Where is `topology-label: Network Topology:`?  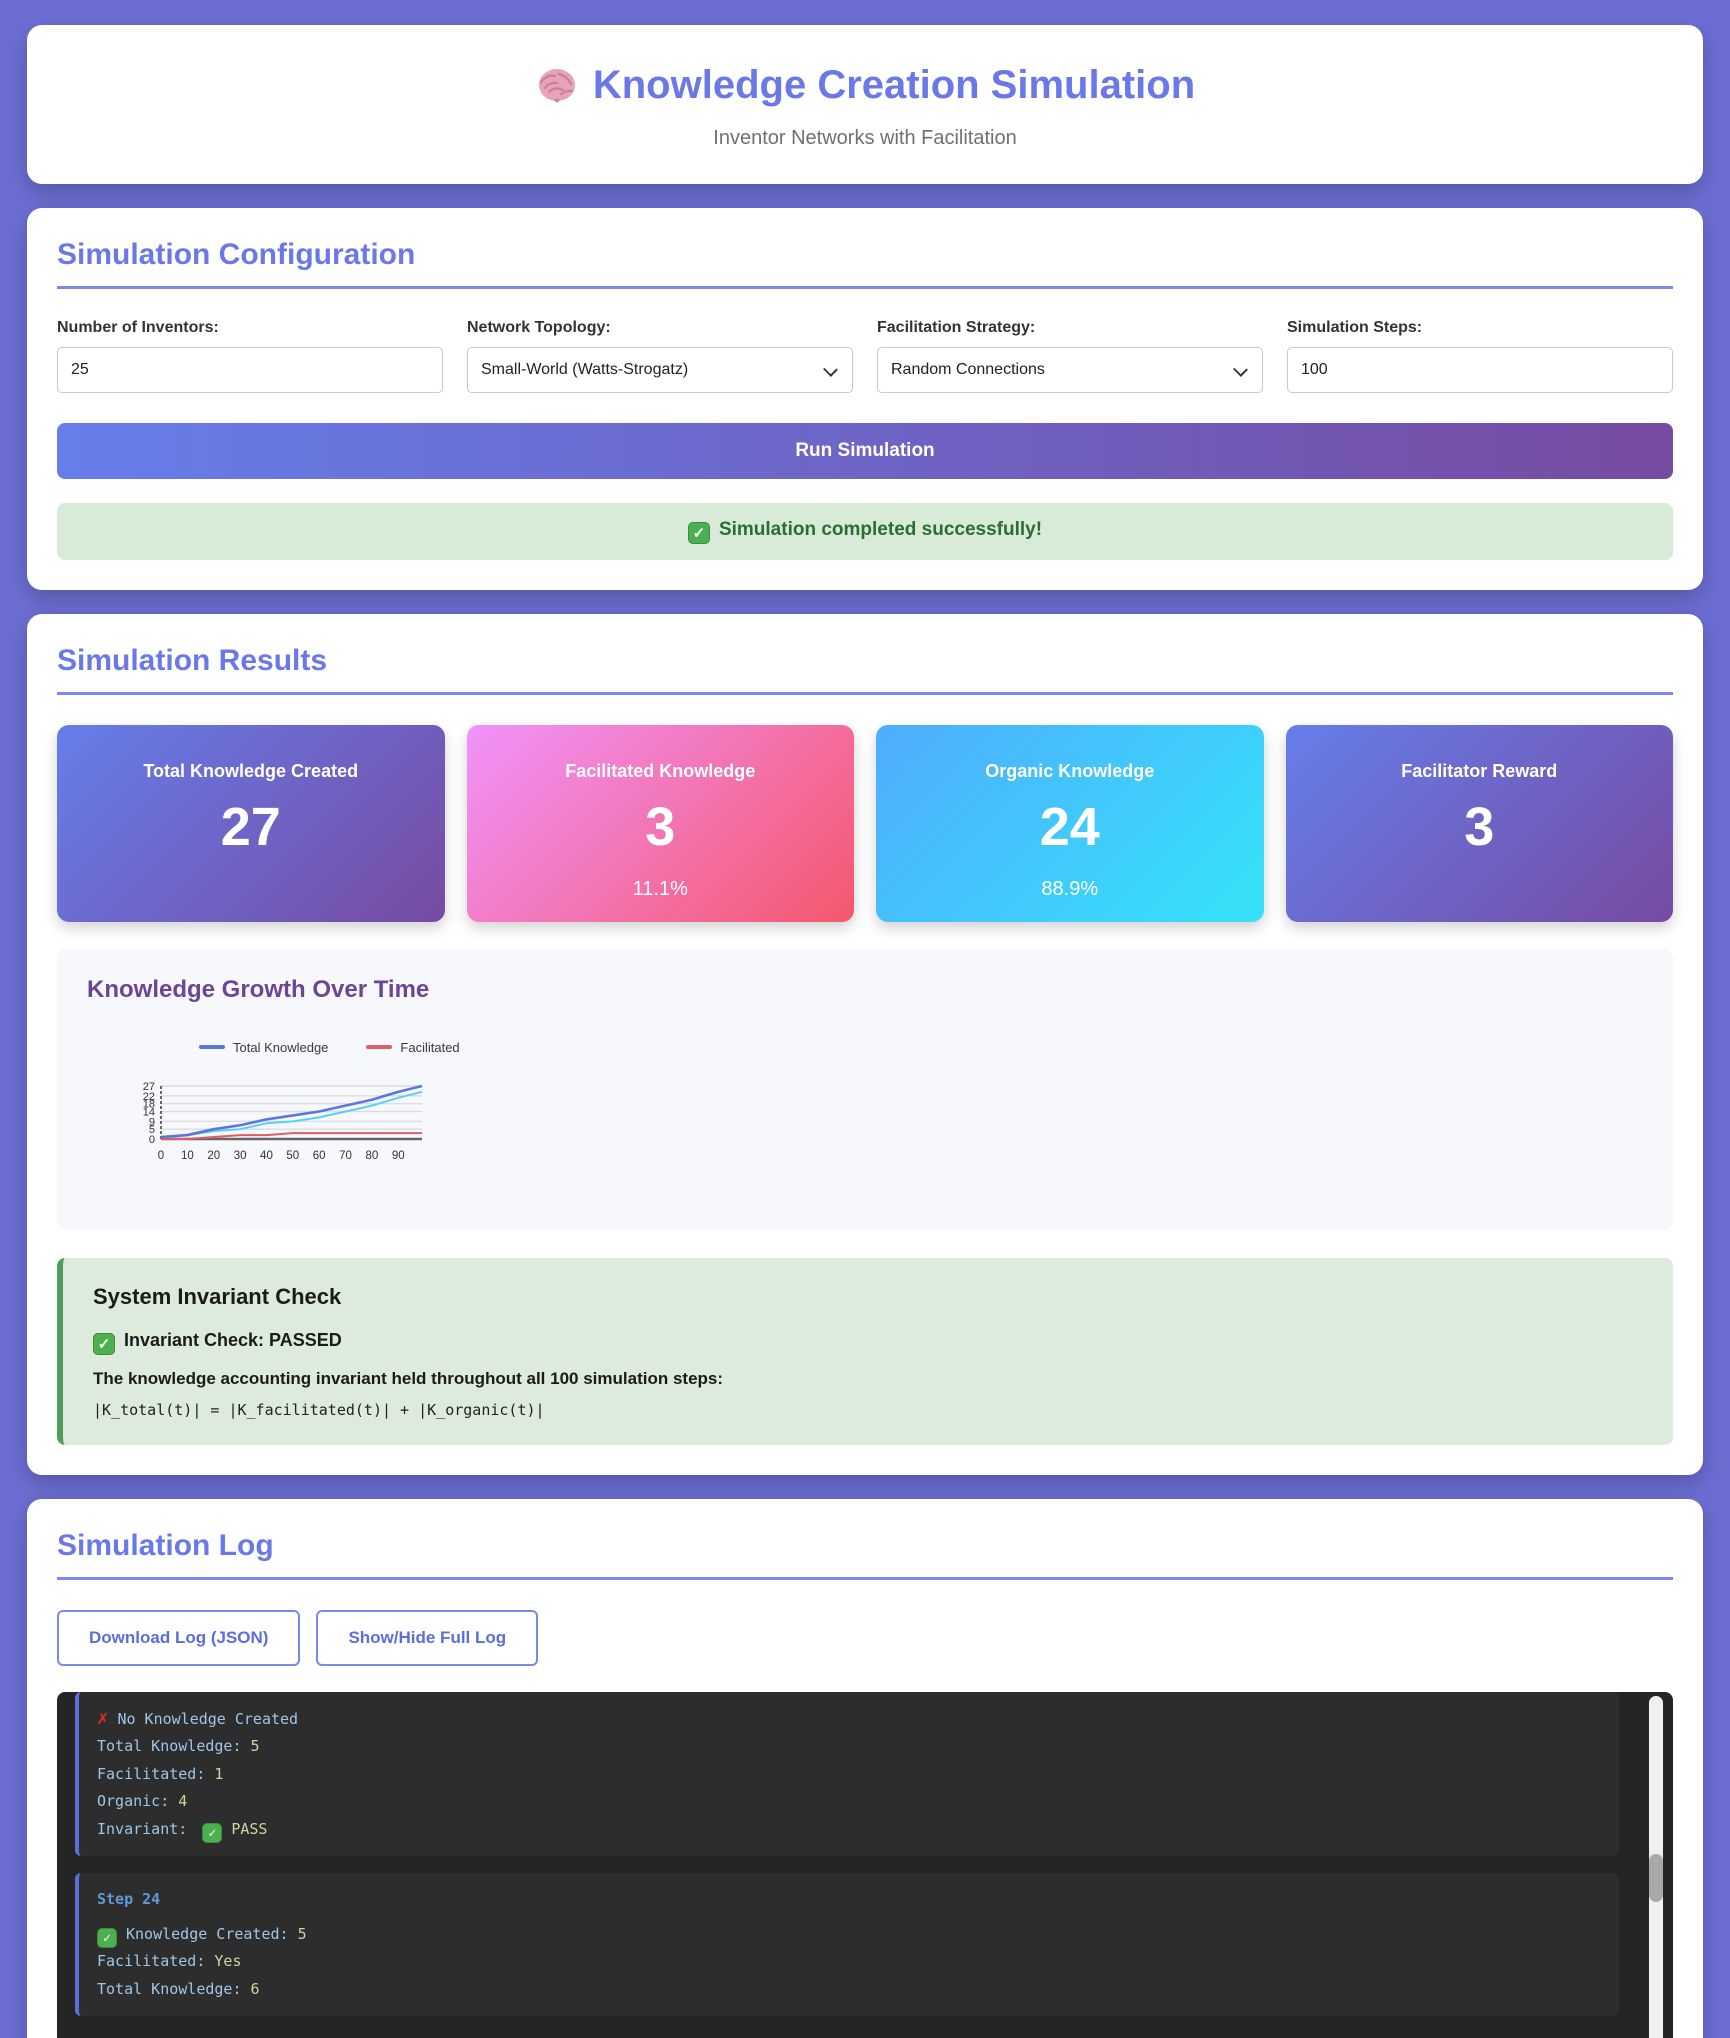
topology-label: Network Topology: is located at coordinates (539, 327).